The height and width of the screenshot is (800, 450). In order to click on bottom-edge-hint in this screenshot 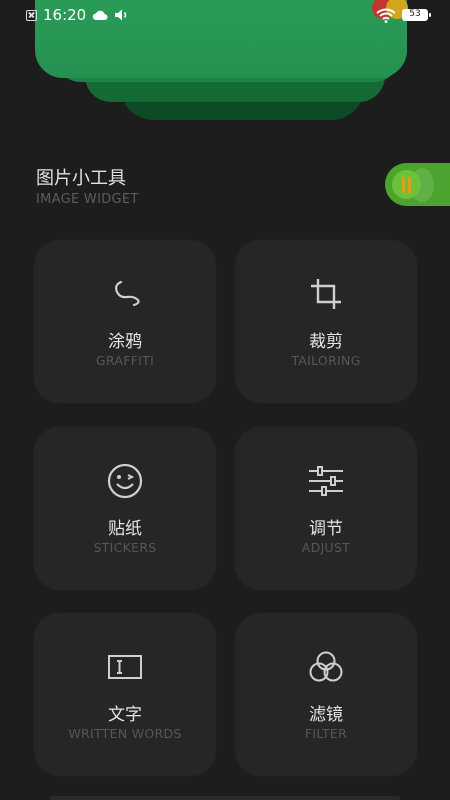, I will do `click(225, 798)`.